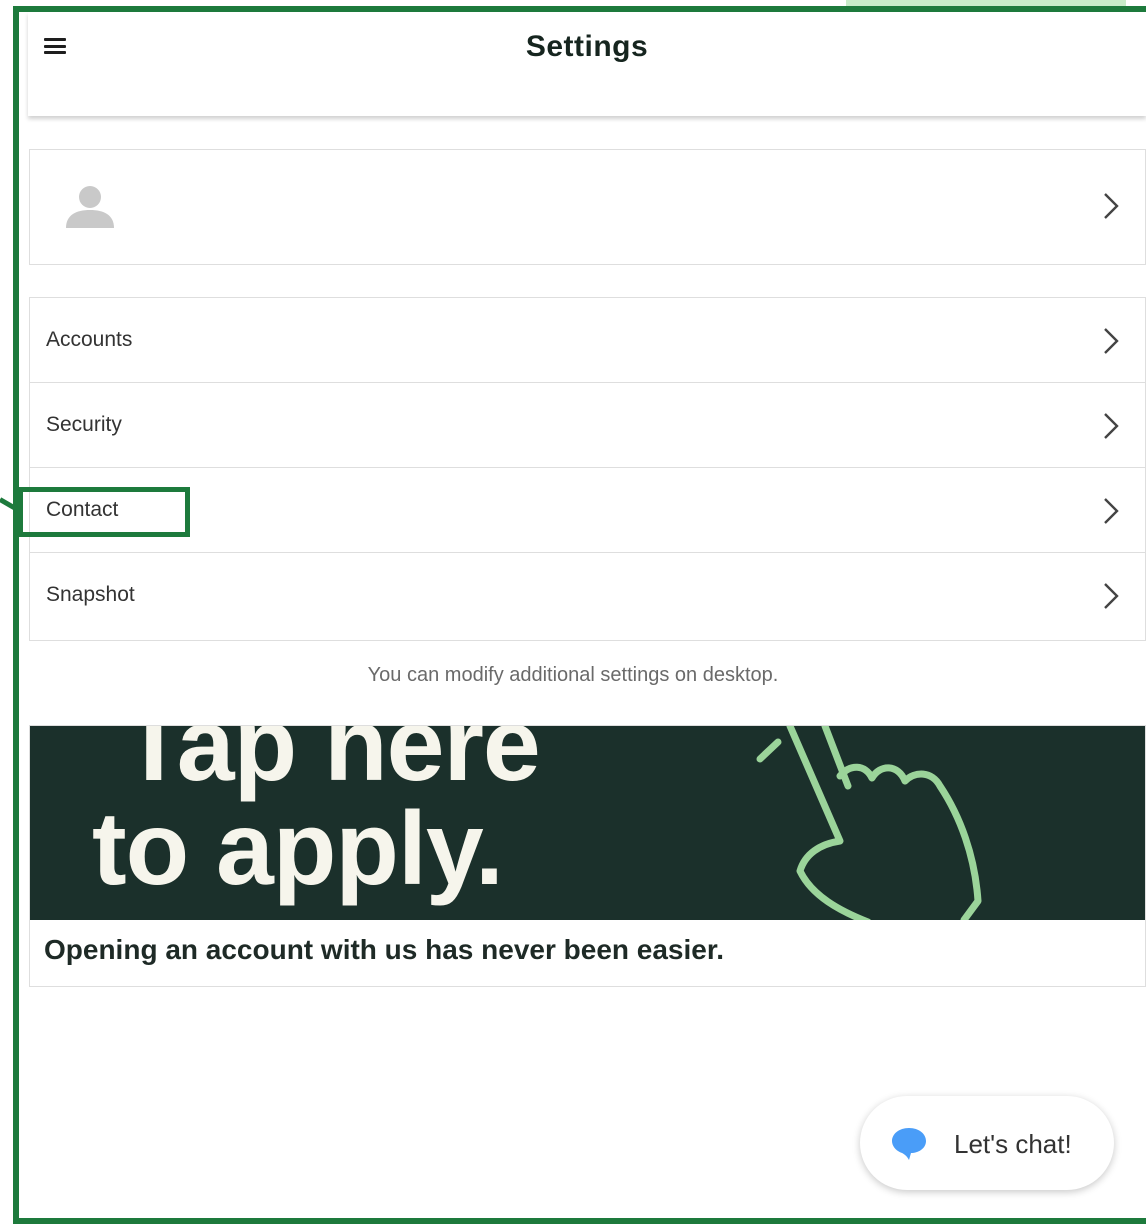 The width and height of the screenshot is (1146, 1224). I want to click on profile-card, so click(587, 207).